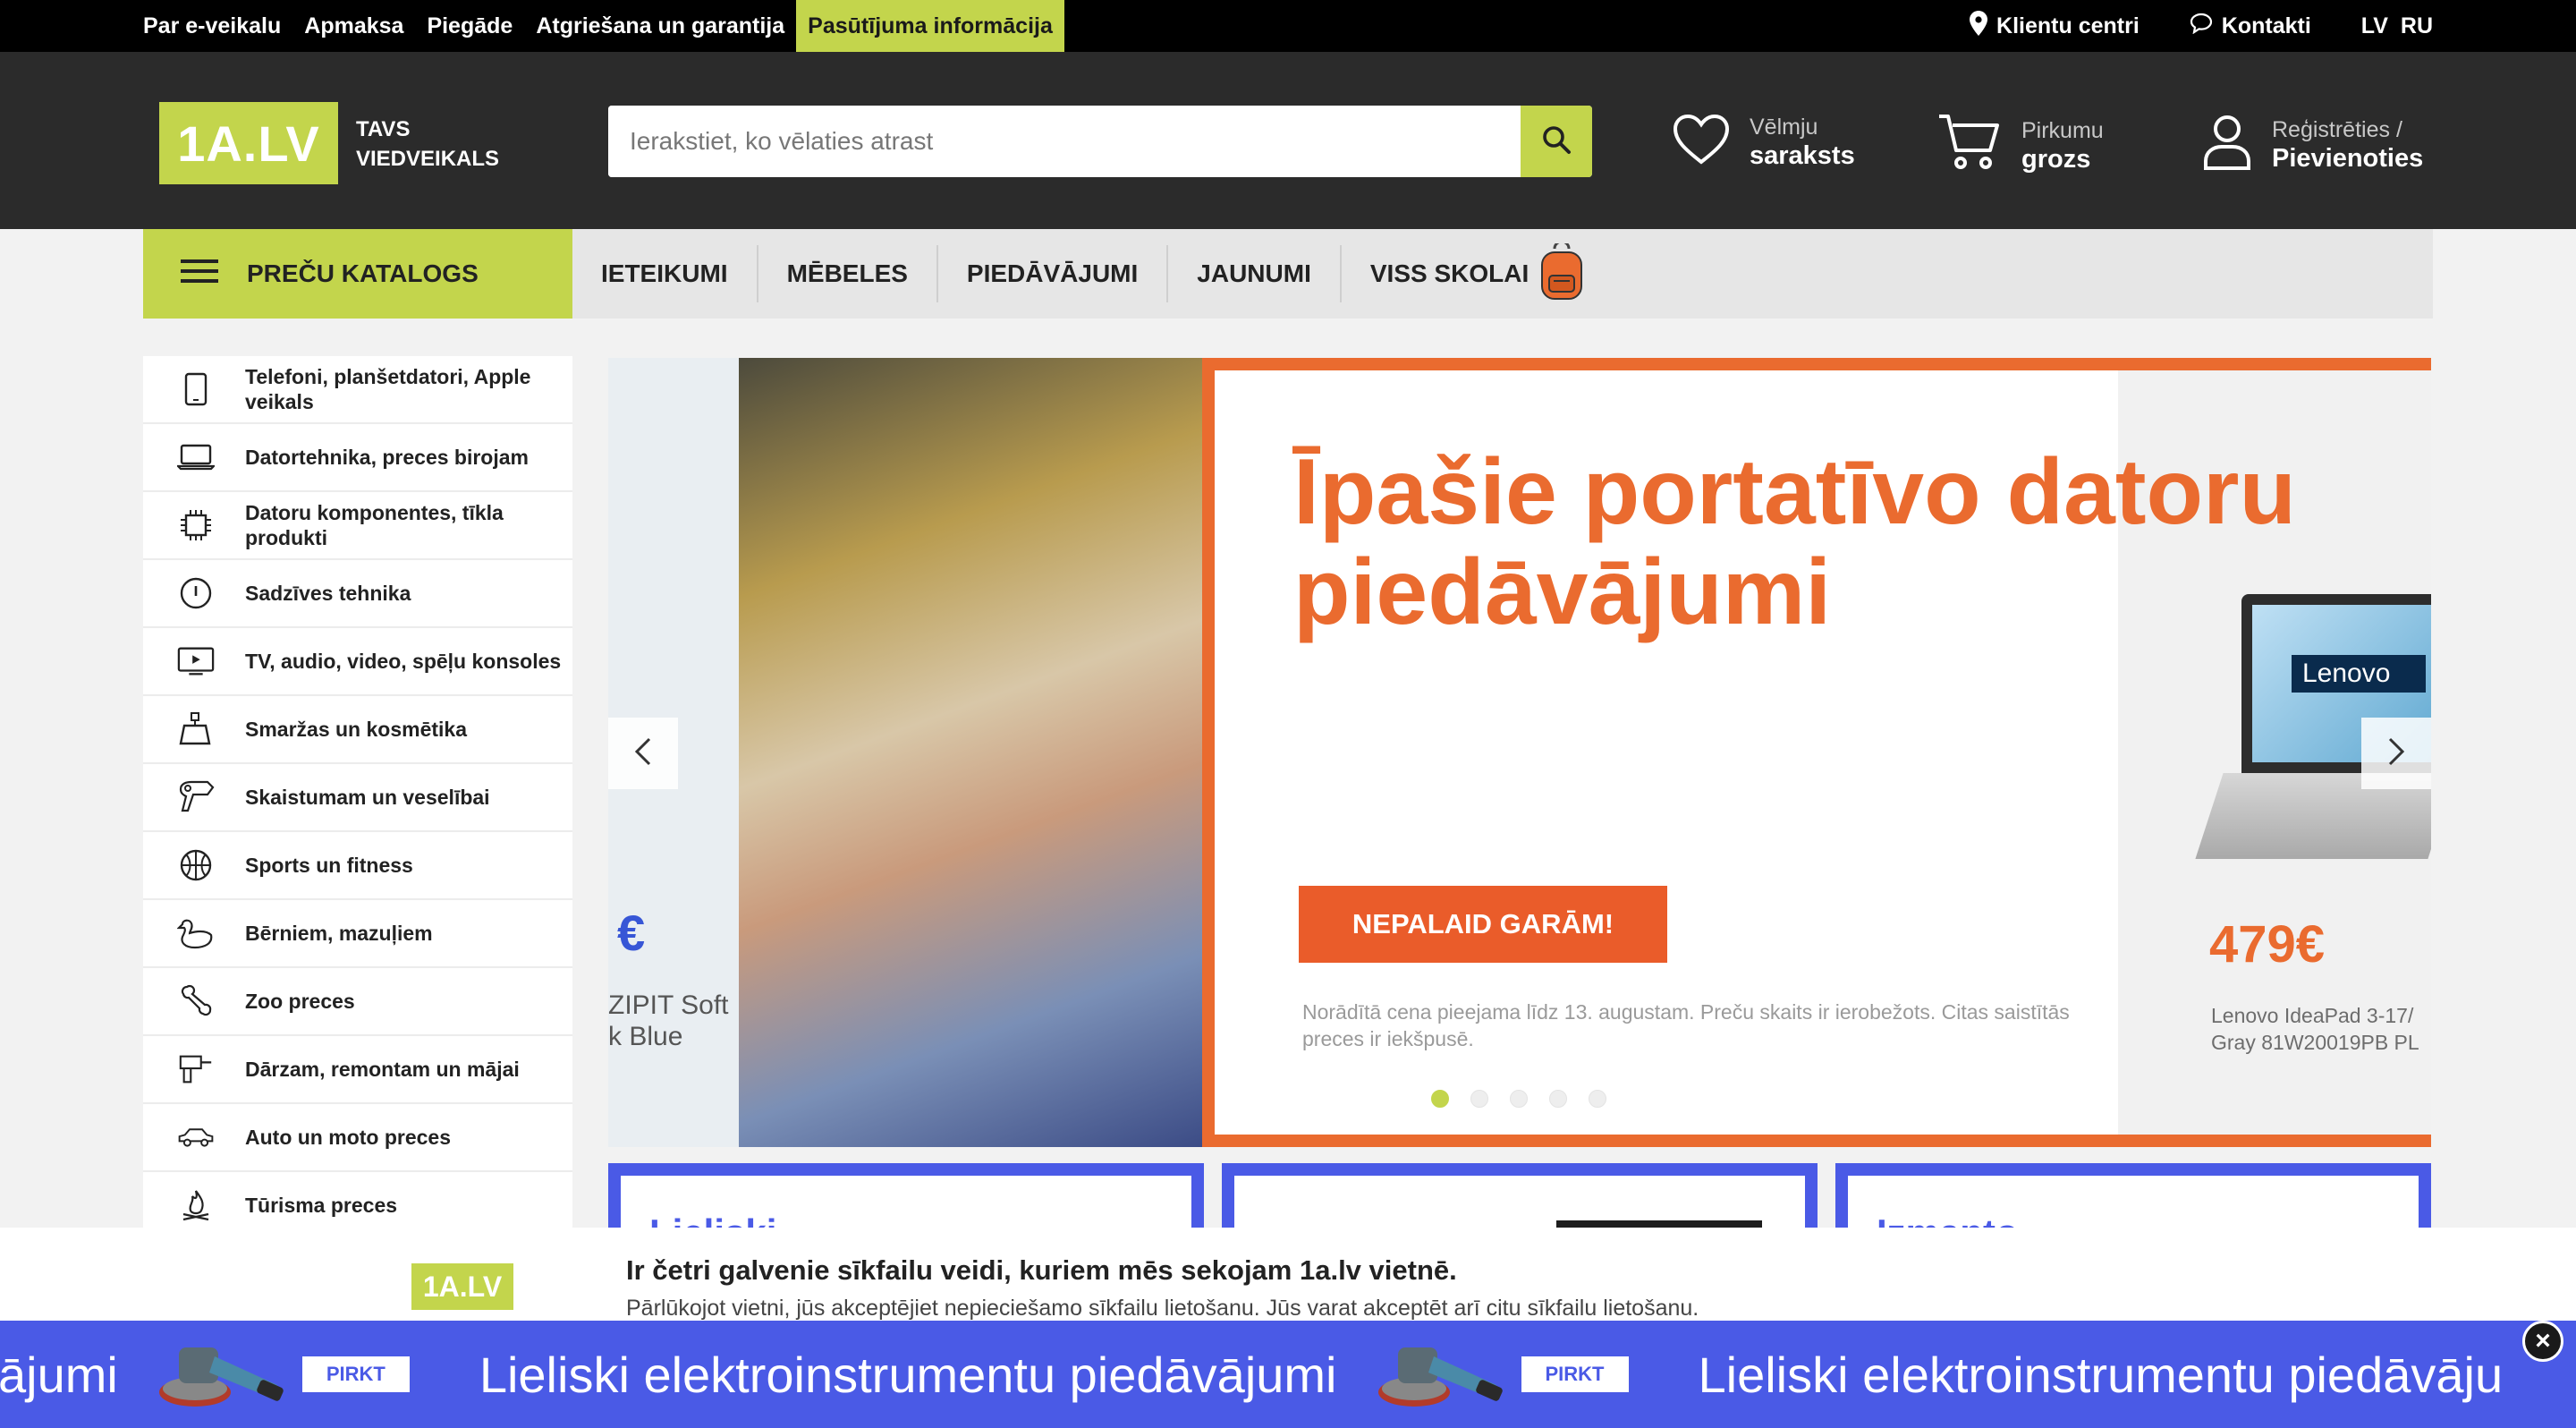 This screenshot has width=2576, height=1428. What do you see at coordinates (196, 457) in the screenshot?
I see `laptop-icon` at bounding box center [196, 457].